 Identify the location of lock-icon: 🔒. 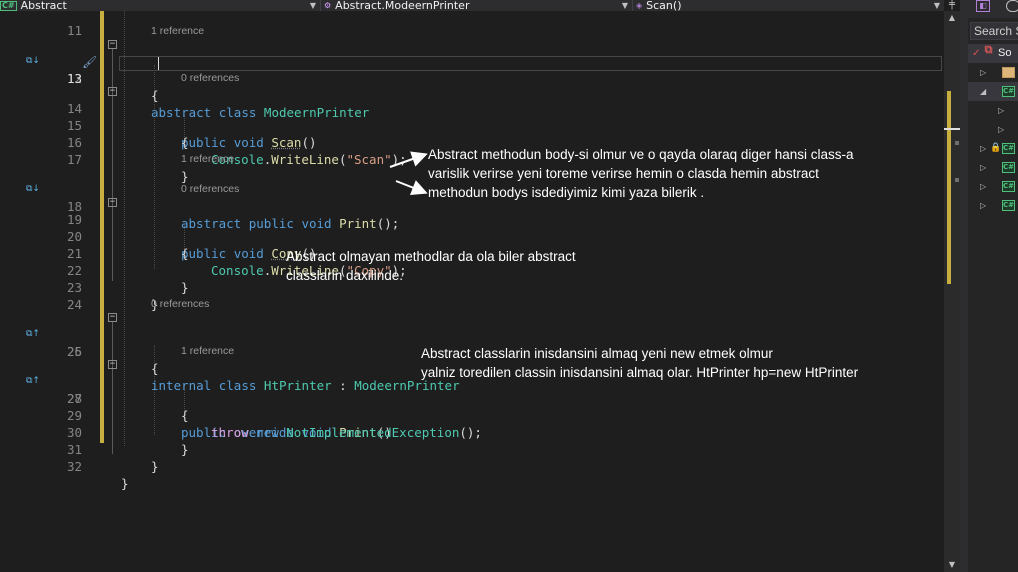
(996, 148).